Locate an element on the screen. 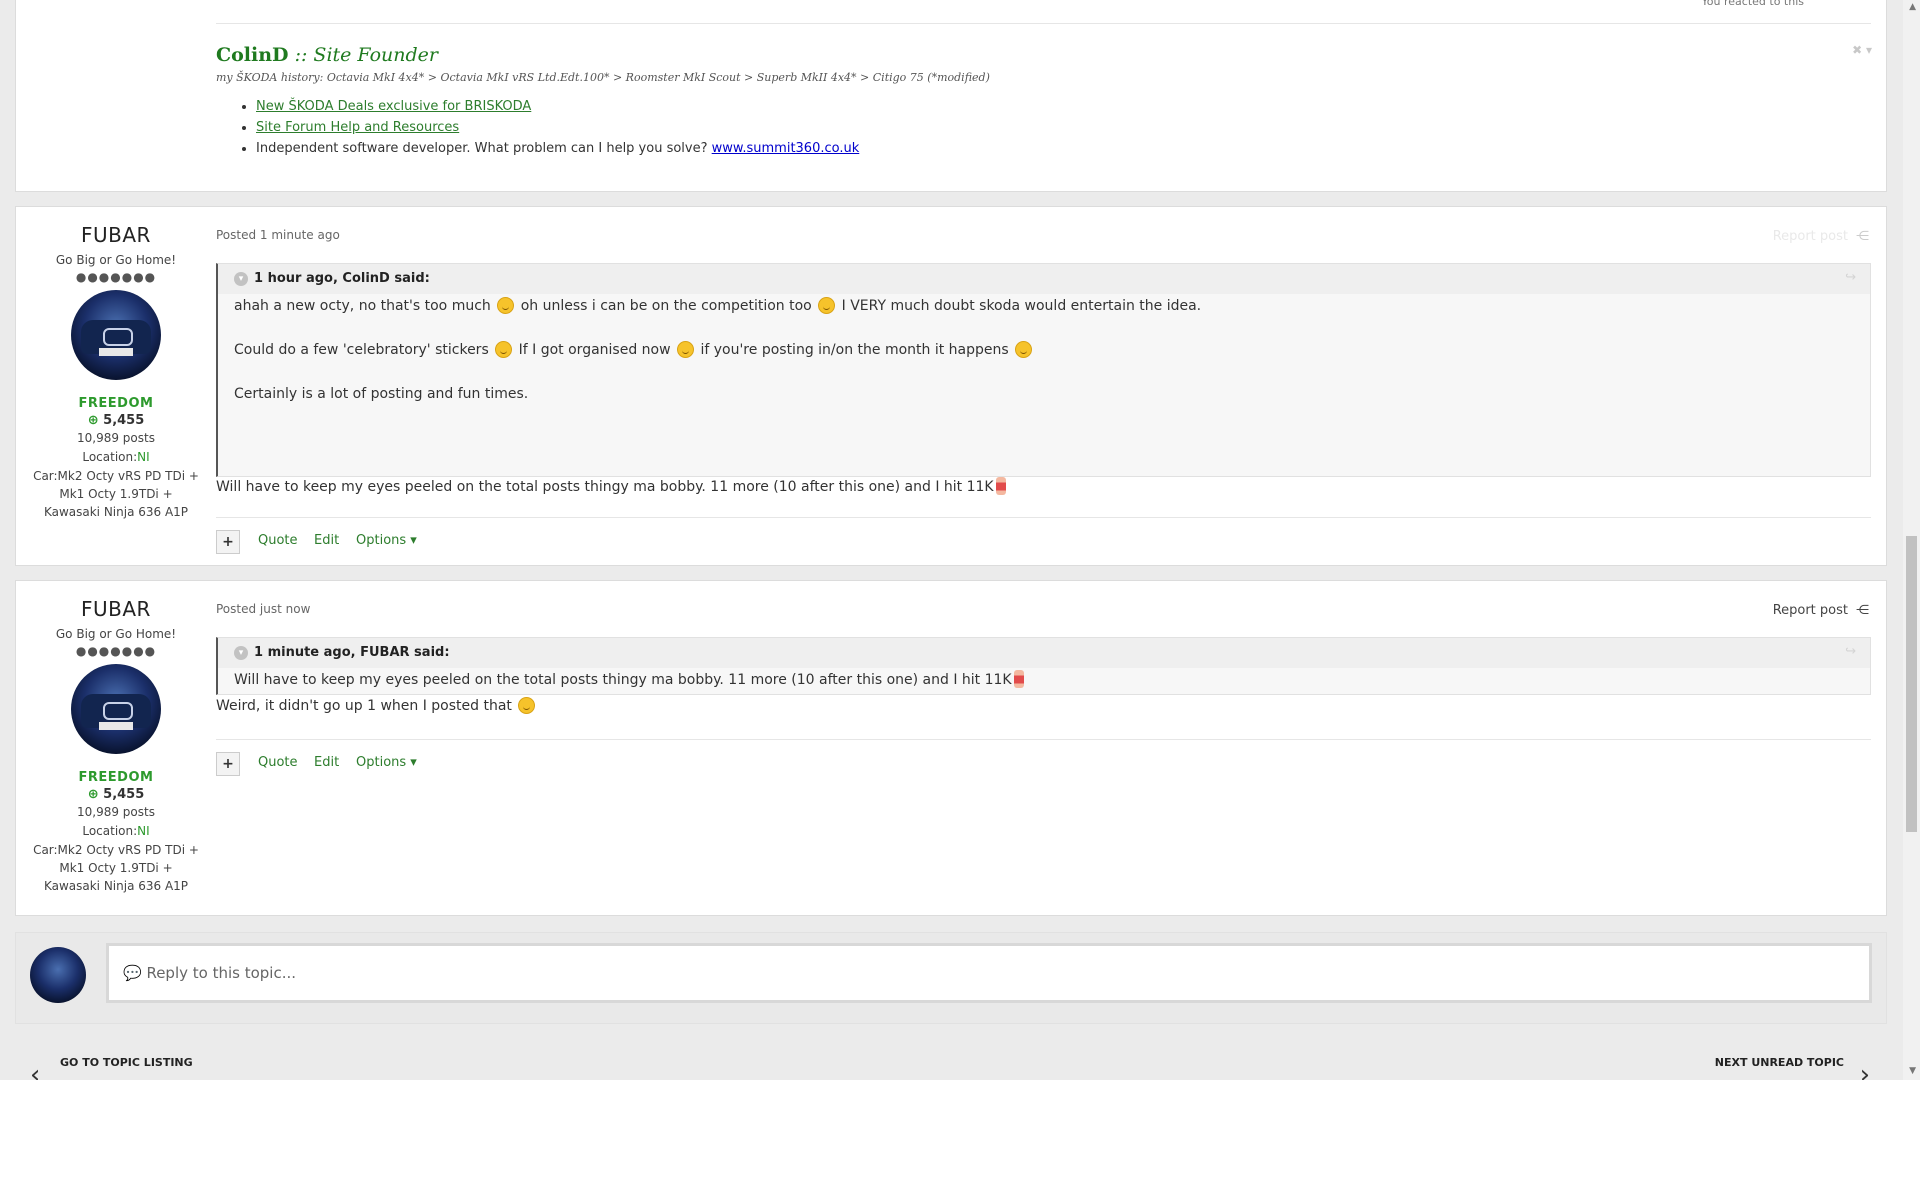  list-item: Site Forum Help and Resources is located at coordinates (557, 127).